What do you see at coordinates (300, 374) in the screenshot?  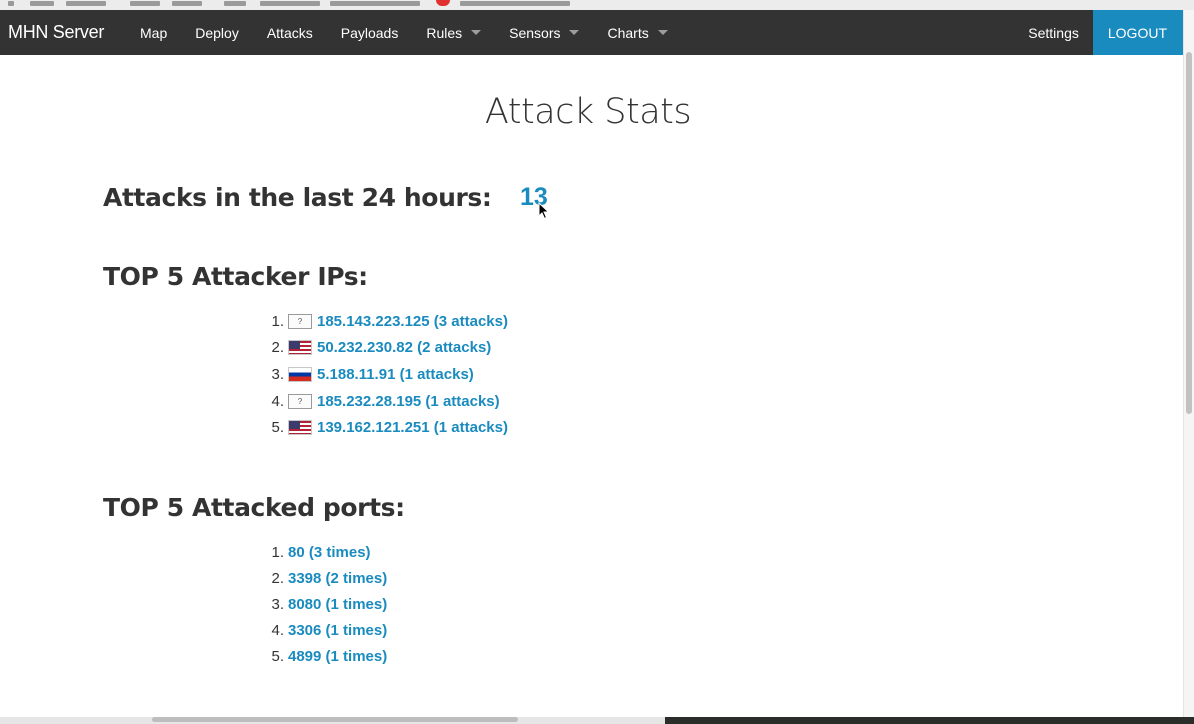 I see `ru-flag-icon` at bounding box center [300, 374].